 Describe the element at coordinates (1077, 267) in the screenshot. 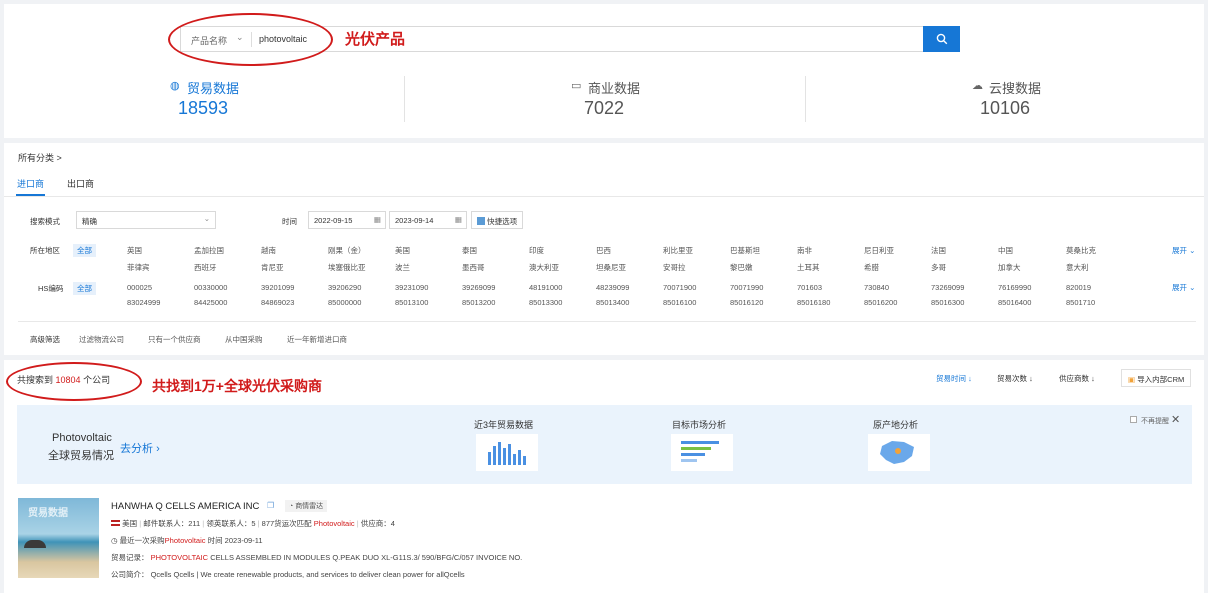

I see `region-option: 意大利` at that location.